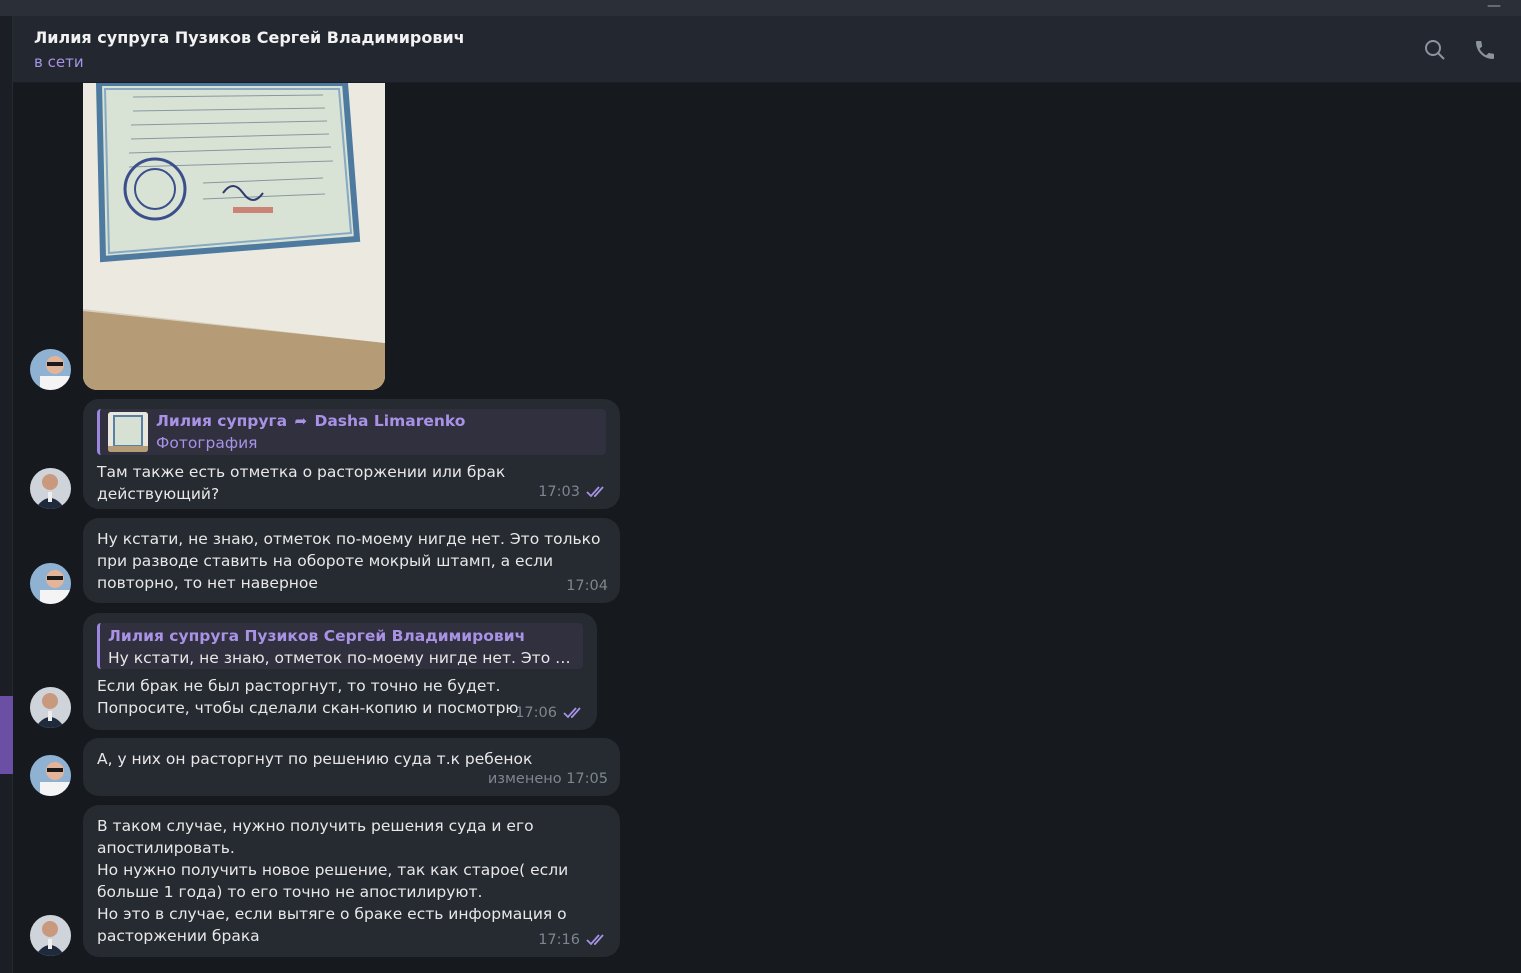  Describe the element at coordinates (222, 420) in the screenshot. I see `quote-author-name: Лилия супруга` at that location.